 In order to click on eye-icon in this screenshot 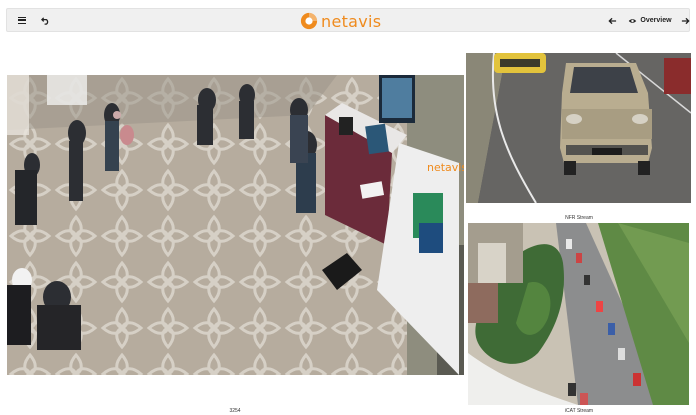, I will do `click(633, 20)`.